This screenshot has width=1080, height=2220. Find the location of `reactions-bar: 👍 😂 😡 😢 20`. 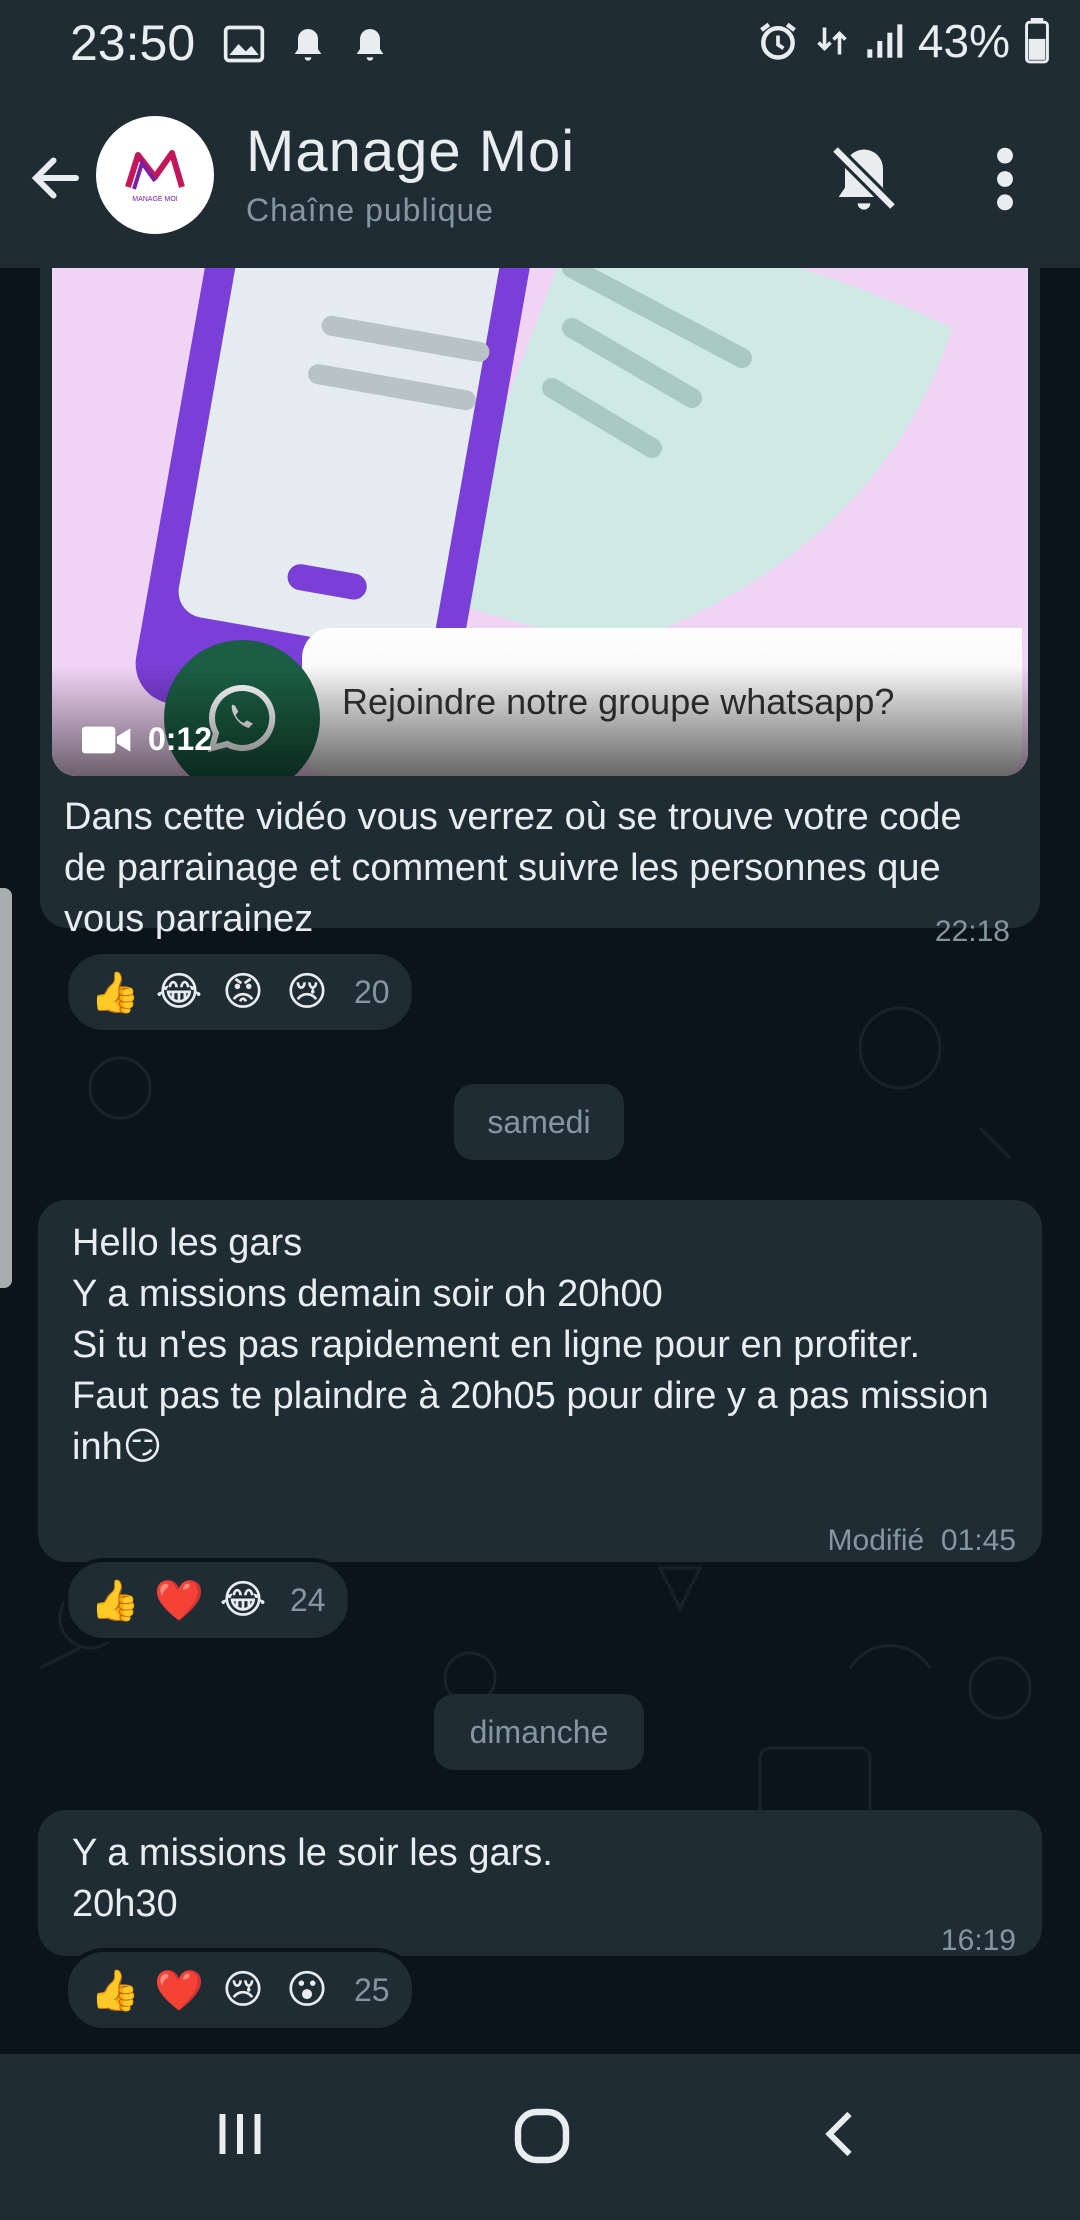

reactions-bar: 👍 😂 😡 😢 20 is located at coordinates (240, 992).